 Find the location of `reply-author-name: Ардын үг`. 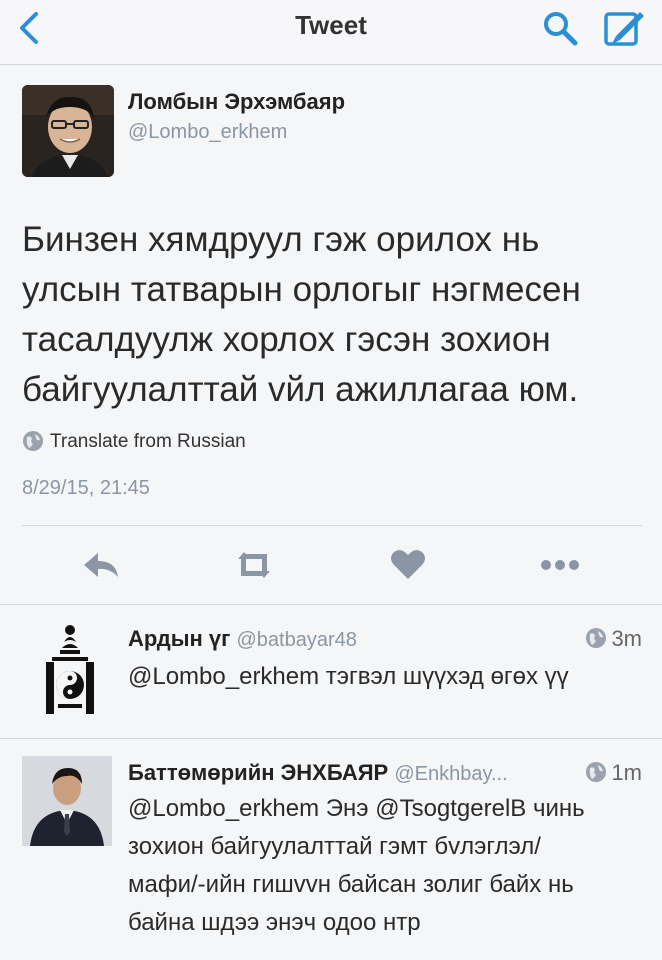

reply-author-name: Ардын үг is located at coordinates (179, 638).